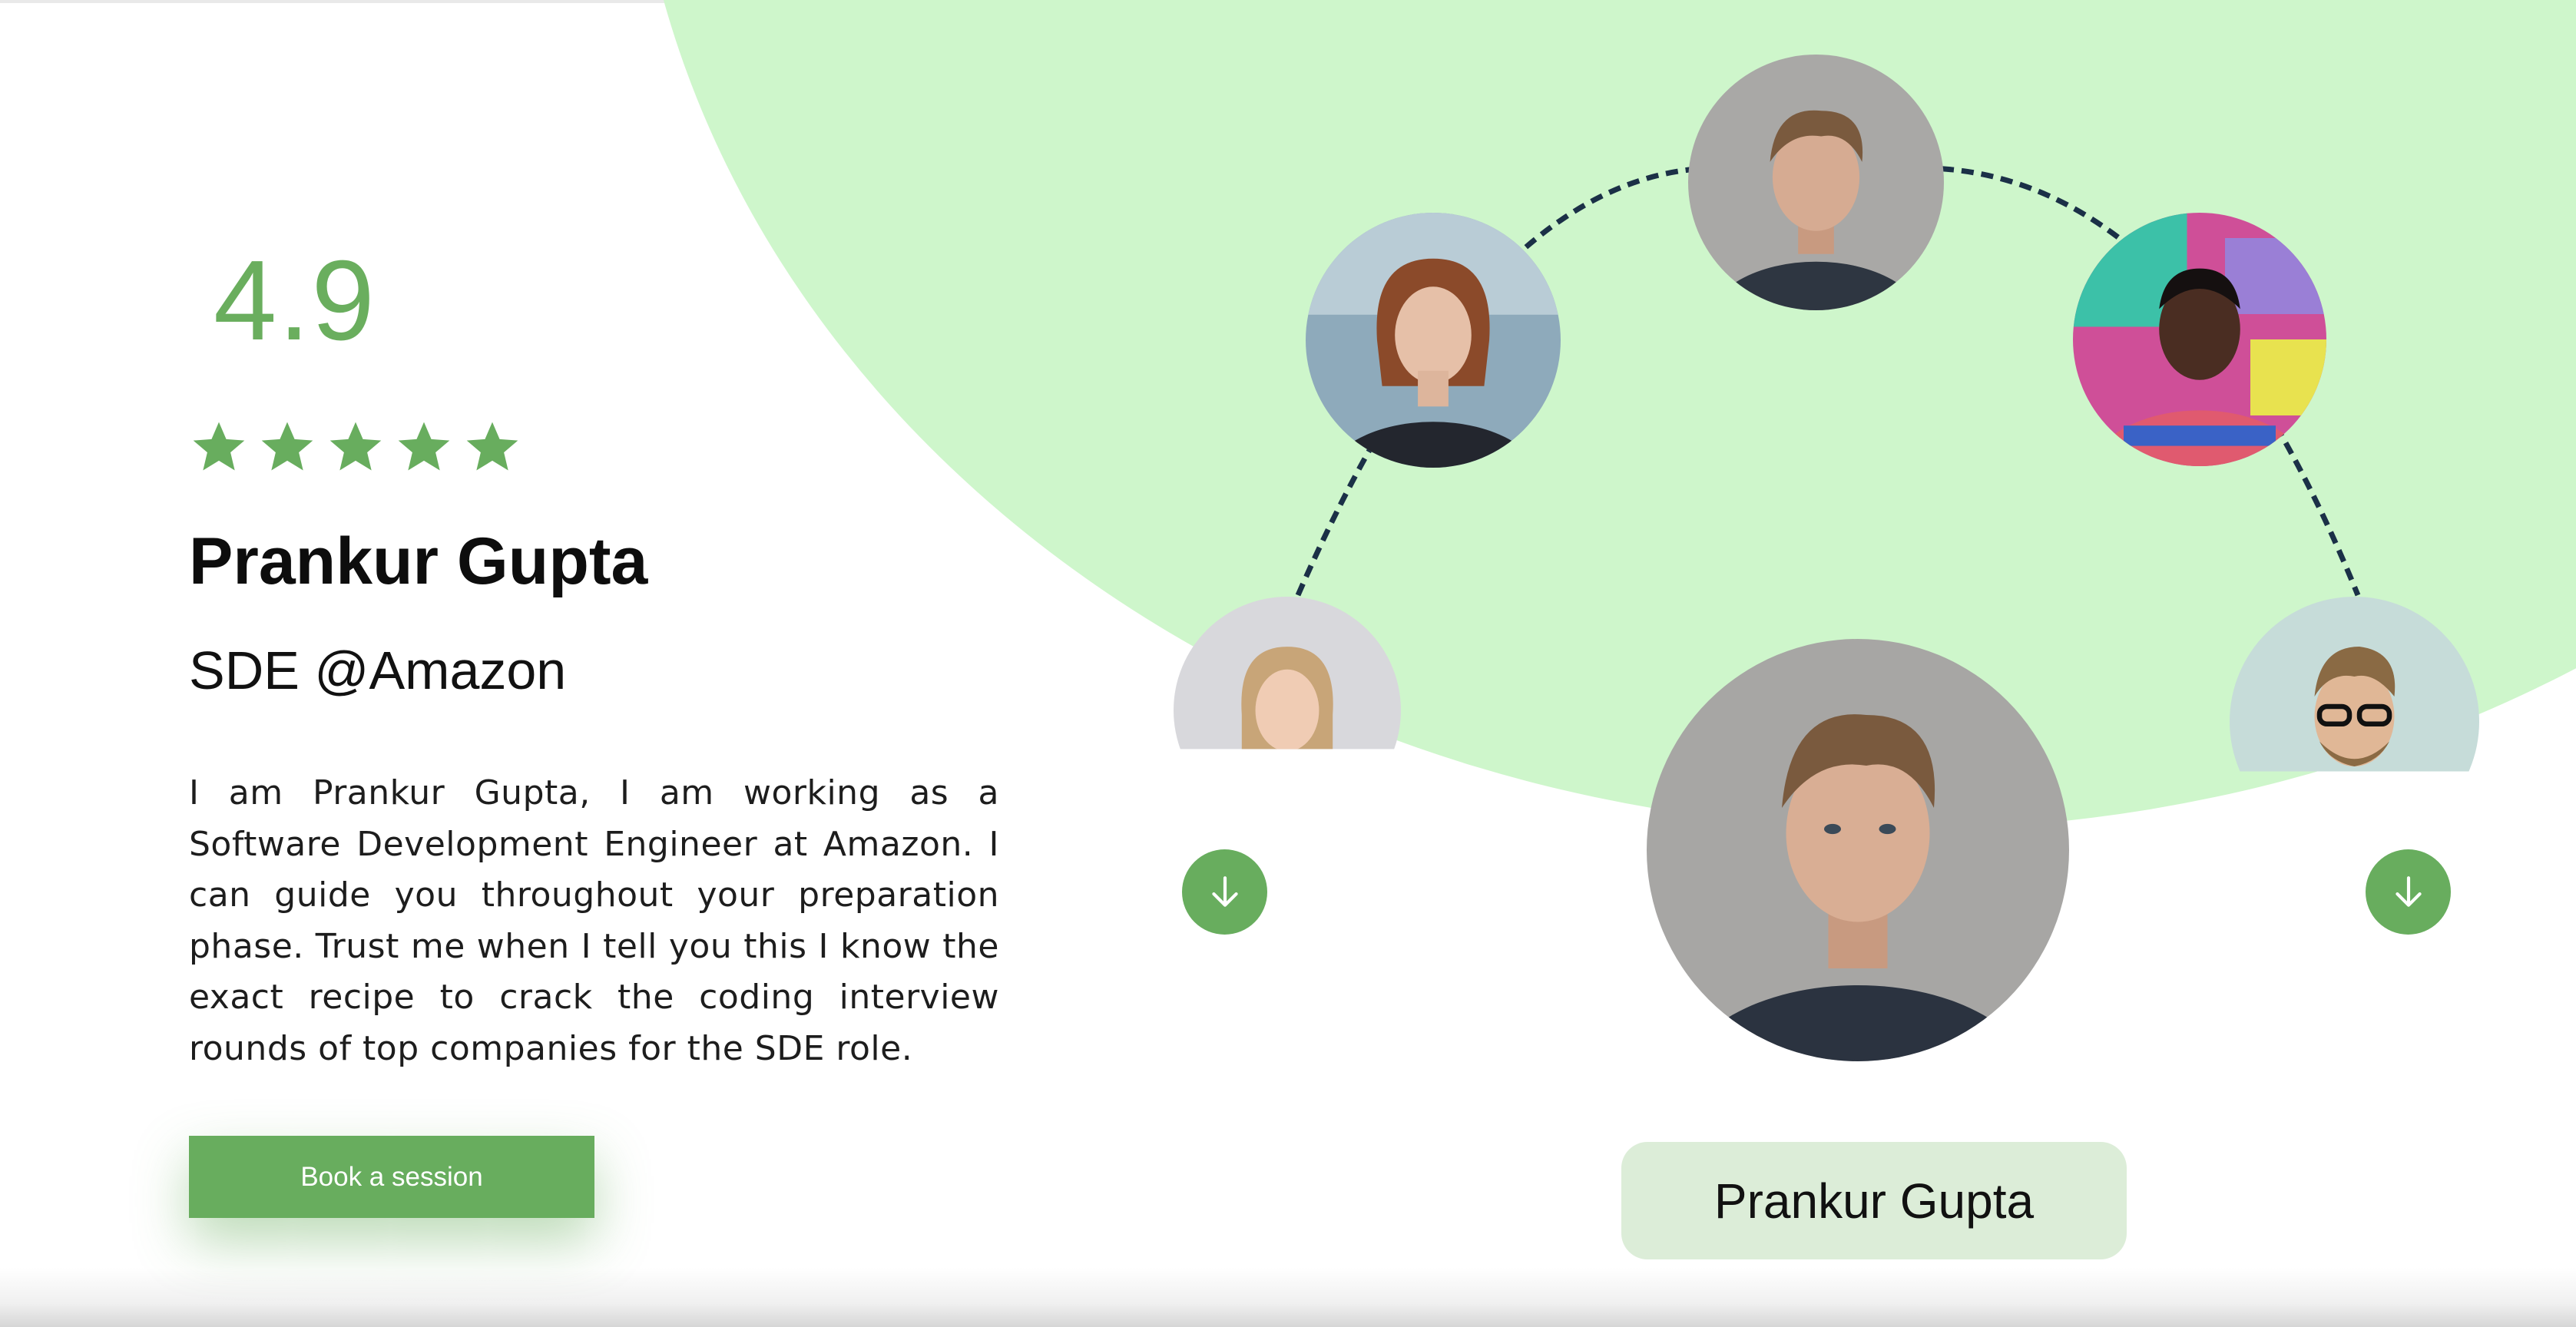  Describe the element at coordinates (418, 561) in the screenshot. I see `mentor-name: Prankur Gupta` at that location.